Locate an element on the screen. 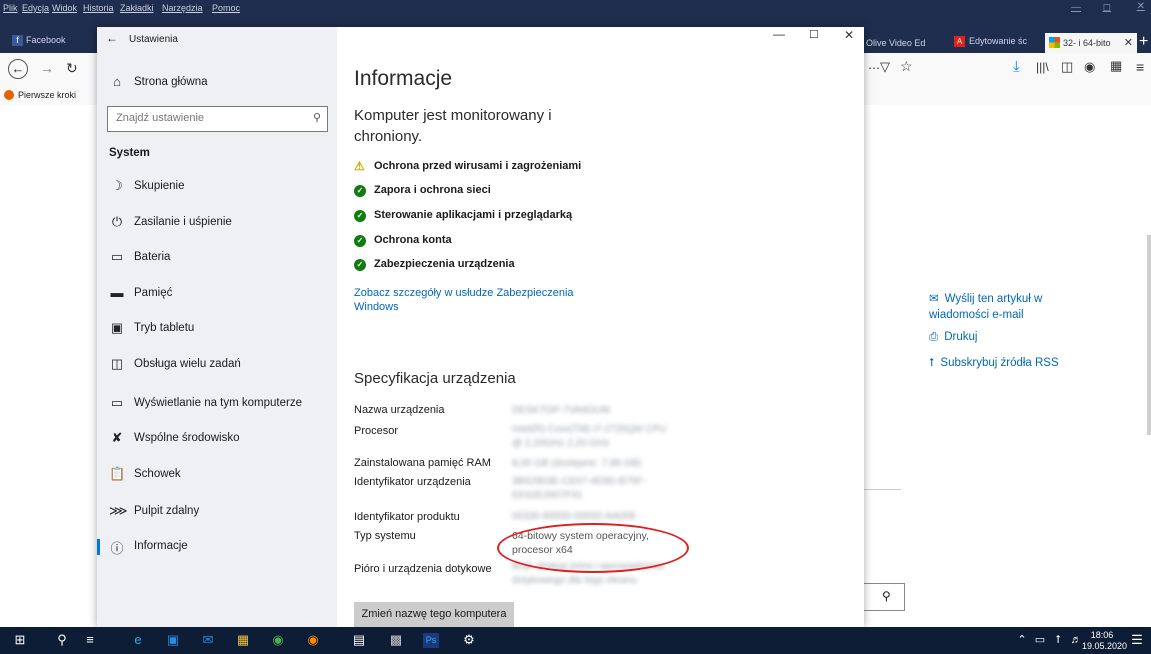  nav-pamiec: ▬ Pamięć is located at coordinates (217, 294).